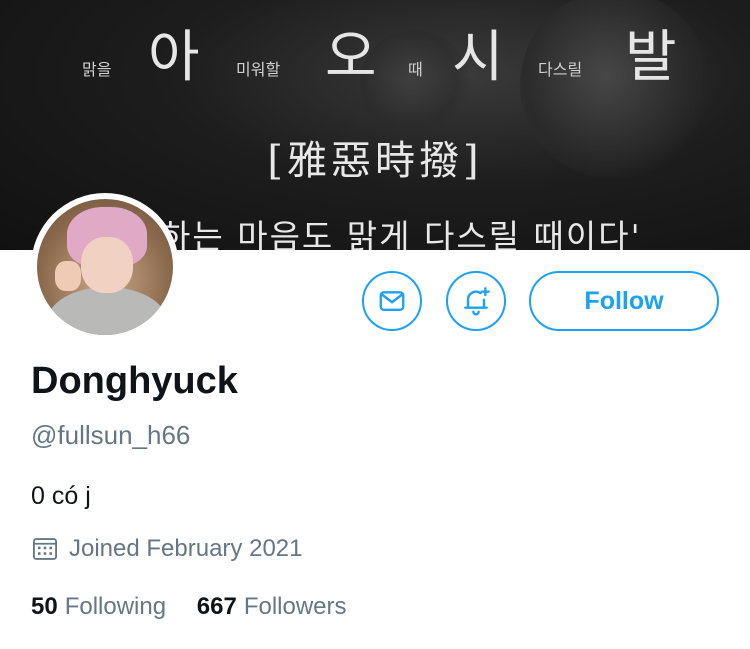 This screenshot has height=649, width=750. I want to click on banner-syllable: 아, so click(174, 57).